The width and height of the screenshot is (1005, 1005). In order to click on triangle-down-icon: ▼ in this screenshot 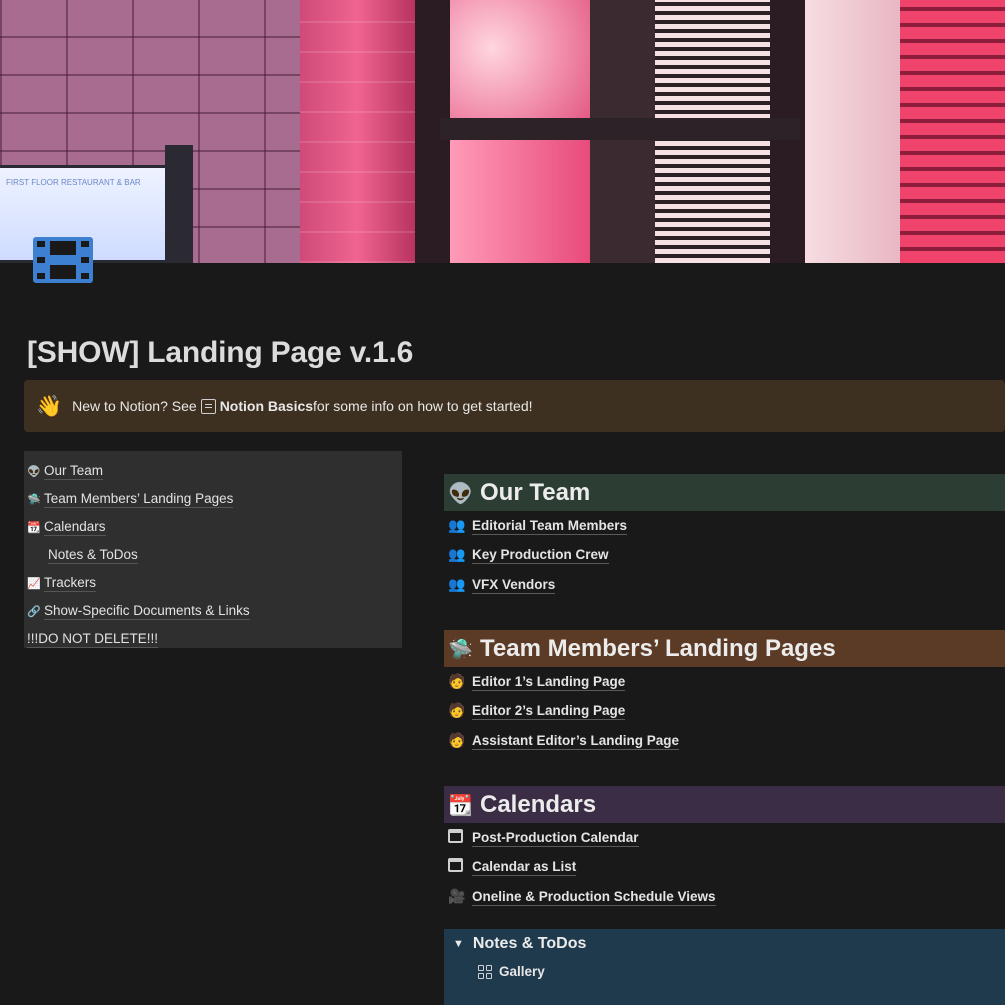, I will do `click(458, 944)`.